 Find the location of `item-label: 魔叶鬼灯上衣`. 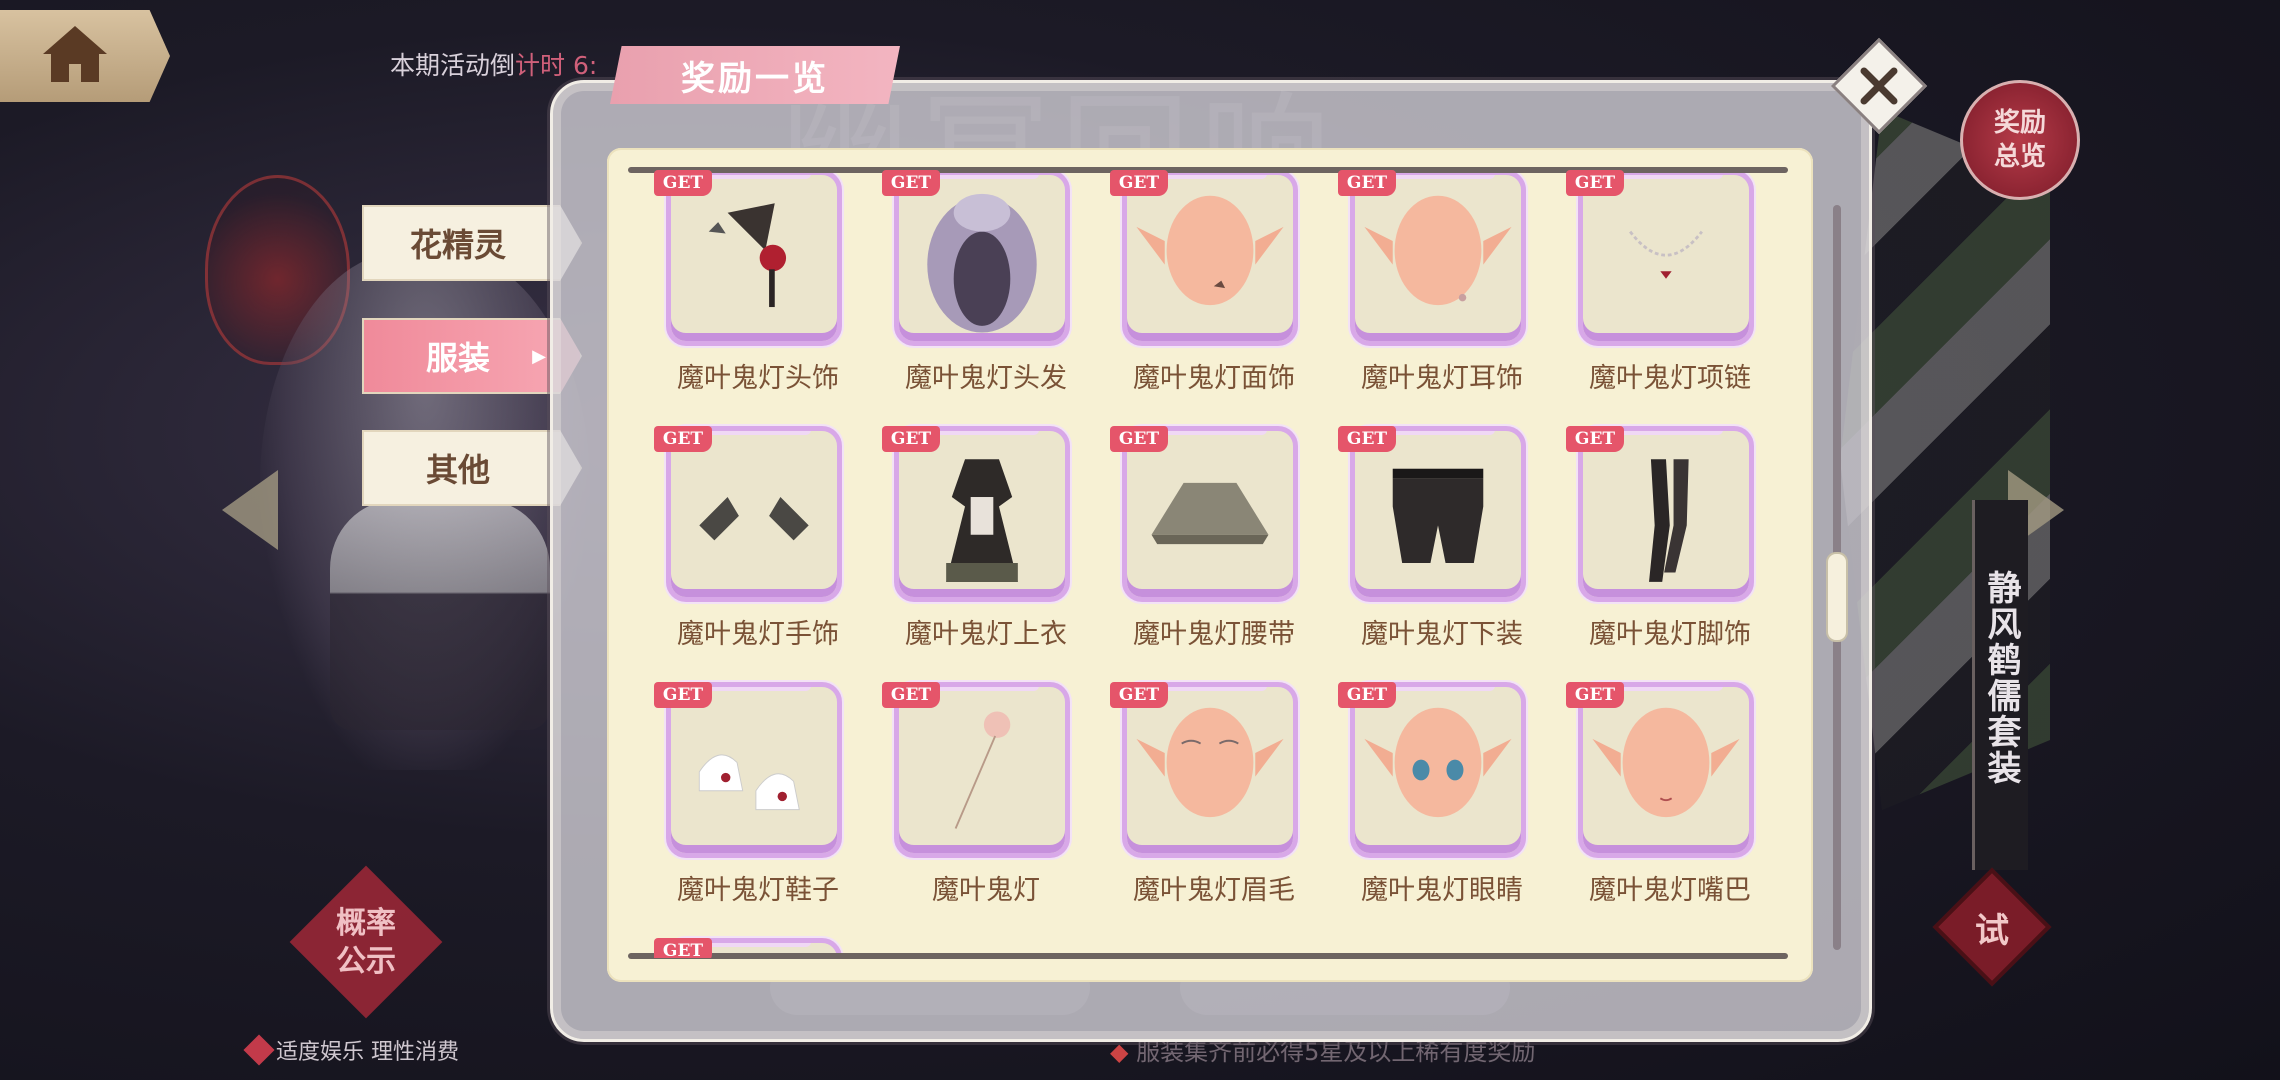

item-label: 魔叶鬼灯上衣 is located at coordinates (986, 634).